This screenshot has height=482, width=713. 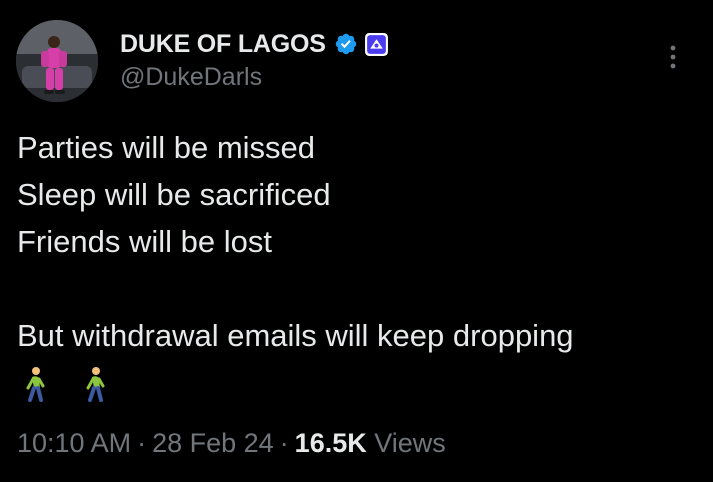 What do you see at coordinates (254, 77) in the screenshot?
I see `handle: @DukeDarls` at bounding box center [254, 77].